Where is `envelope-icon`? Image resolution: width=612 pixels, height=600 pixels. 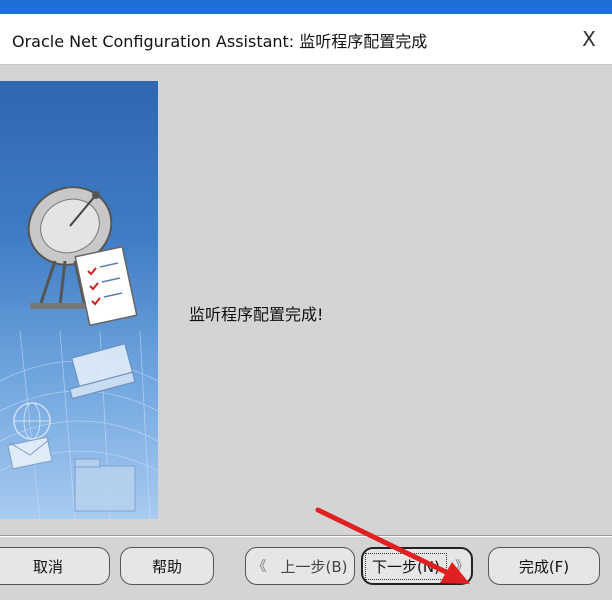
envelope-icon is located at coordinates (30, 453).